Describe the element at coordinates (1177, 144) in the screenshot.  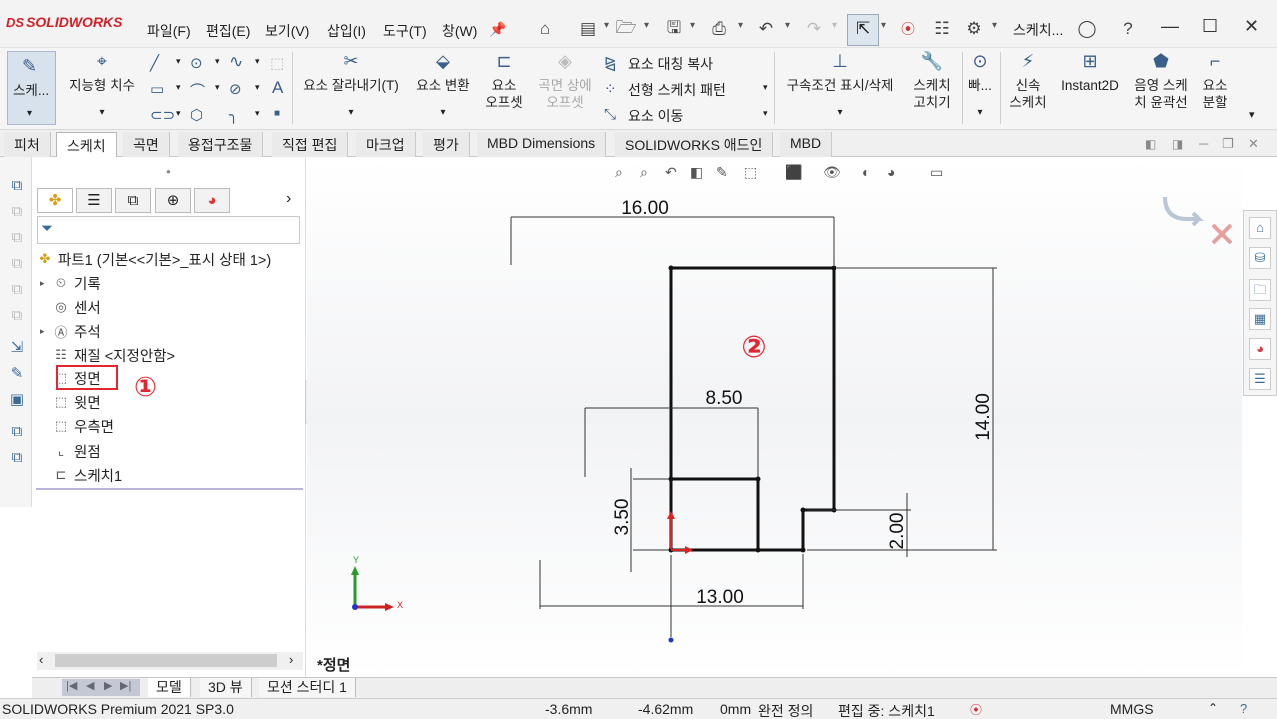
I see `tile-right-icon: ◨` at that location.